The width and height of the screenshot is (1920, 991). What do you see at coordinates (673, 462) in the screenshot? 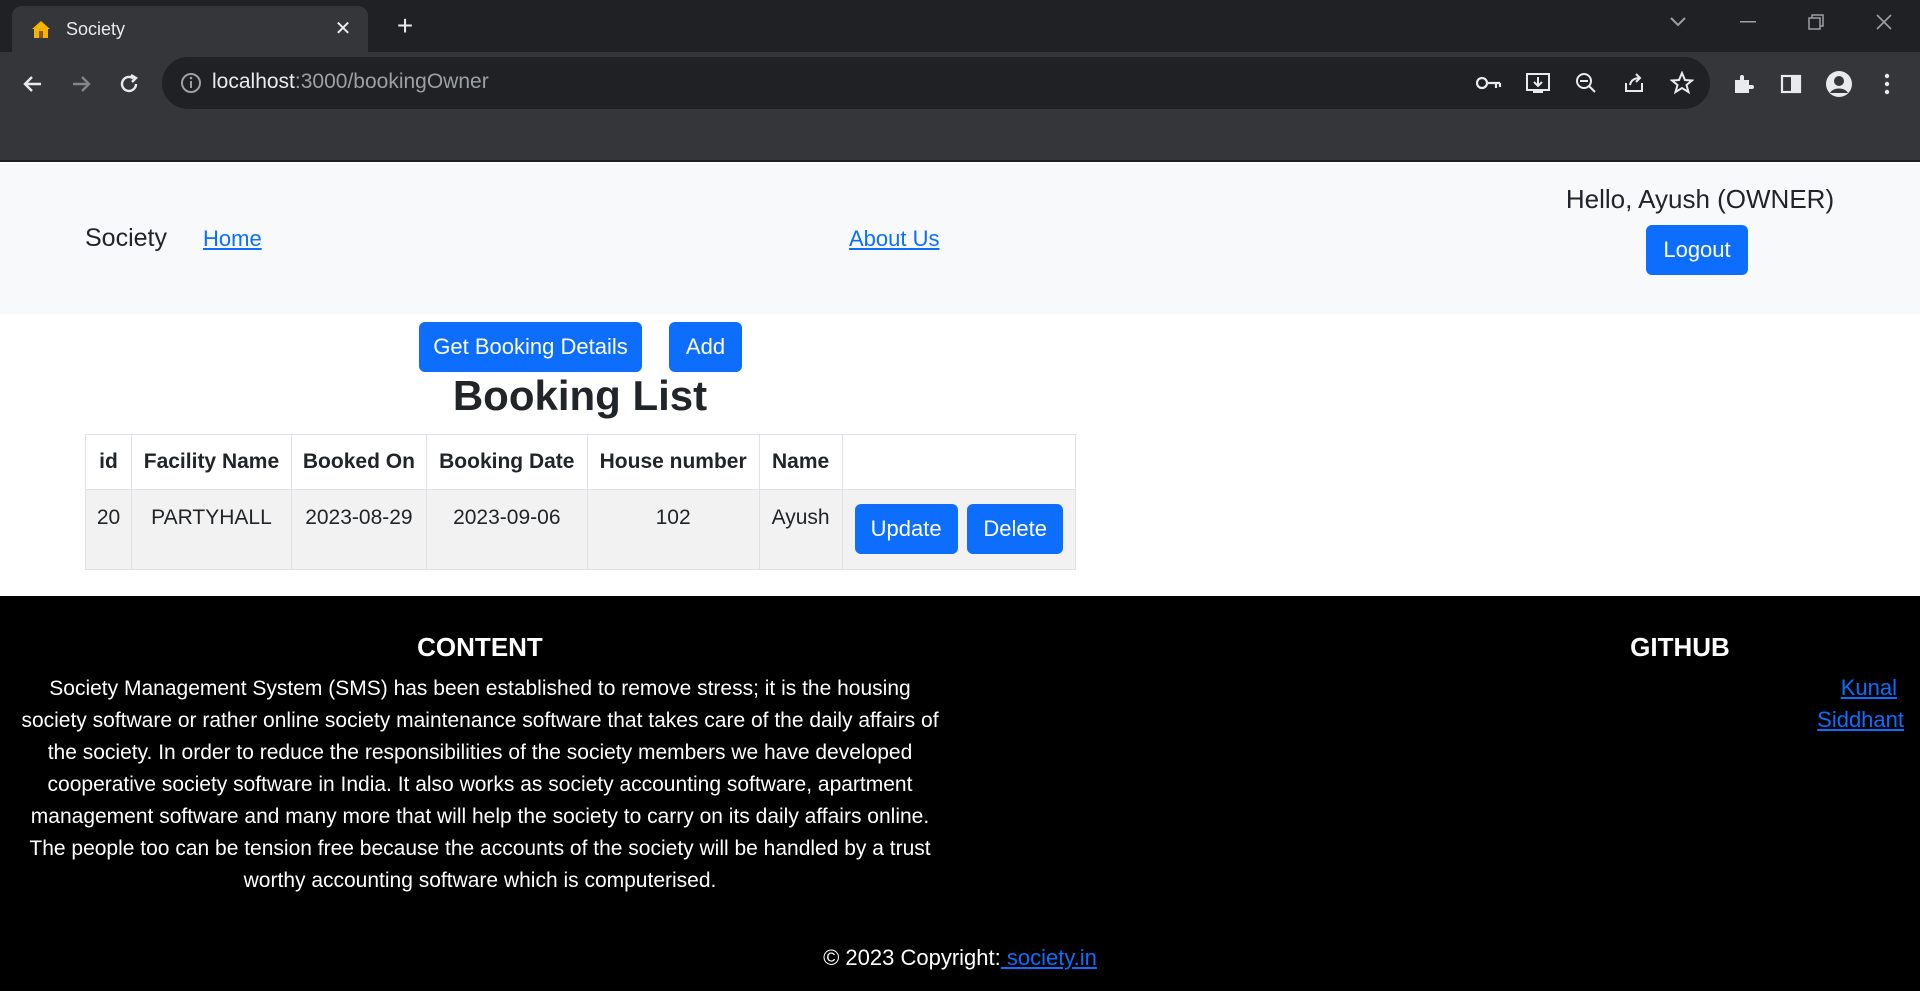
I see `column-header-house-number: House number` at bounding box center [673, 462].